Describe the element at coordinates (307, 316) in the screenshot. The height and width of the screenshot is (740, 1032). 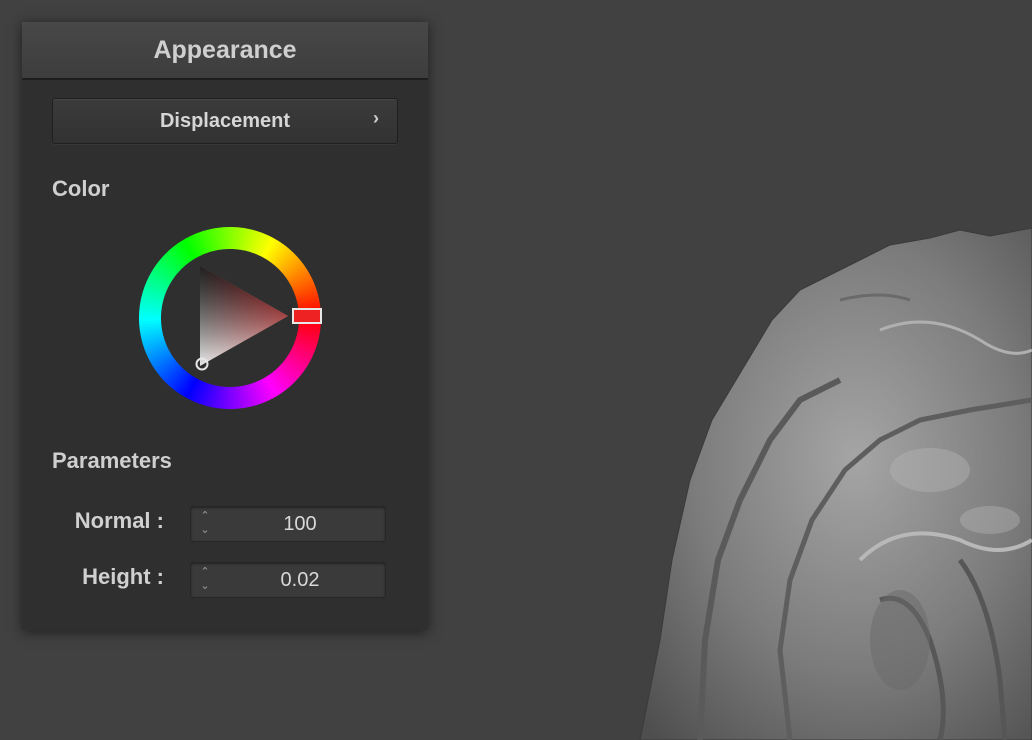
I see `hue-selector-handle` at that location.